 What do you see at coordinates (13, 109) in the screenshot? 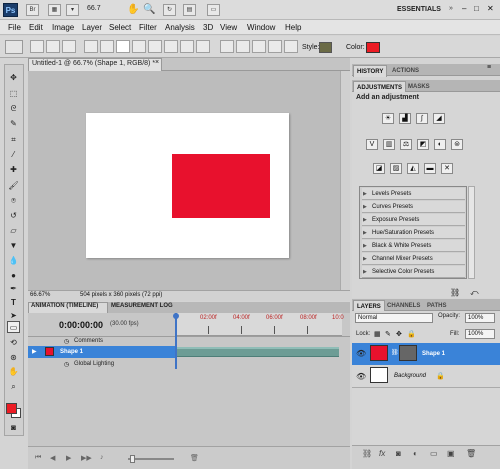
I see `lasso-tool-icon: ᘓ` at bounding box center [13, 109].